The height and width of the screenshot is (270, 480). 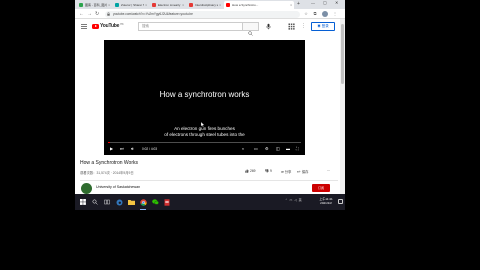 I want to click on channel-name: University of Saskatchewan, so click(x=118, y=187).